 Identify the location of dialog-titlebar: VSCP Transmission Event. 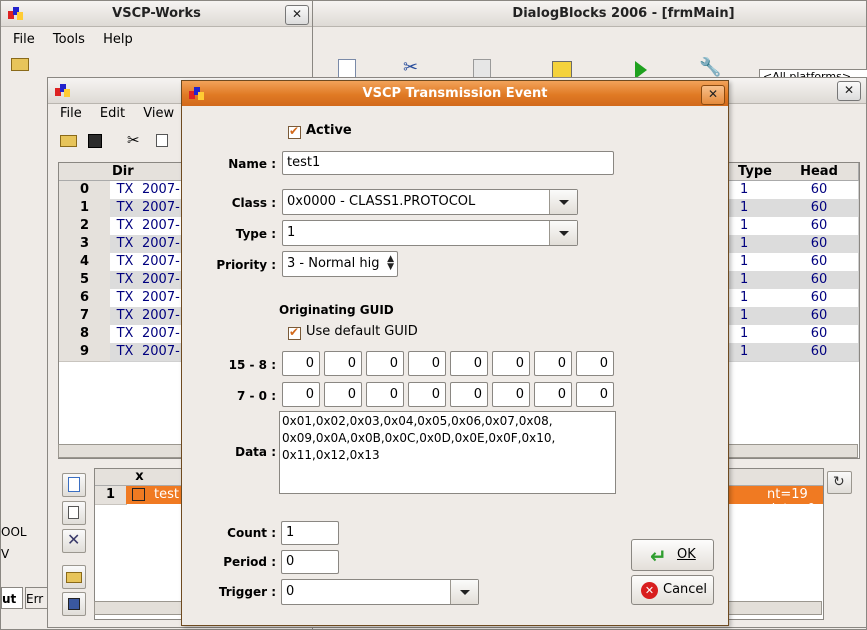
(455, 93).